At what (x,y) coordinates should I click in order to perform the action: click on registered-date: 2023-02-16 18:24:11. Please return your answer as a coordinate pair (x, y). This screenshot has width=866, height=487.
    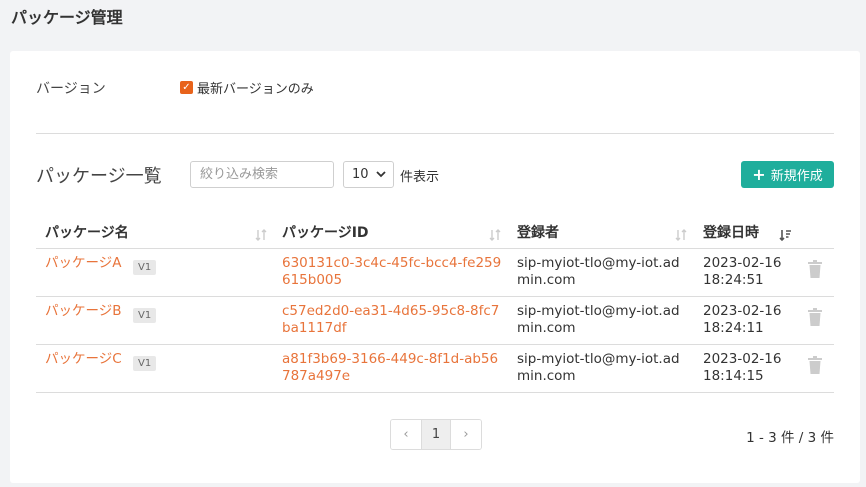
    Looking at the image, I should click on (742, 320).